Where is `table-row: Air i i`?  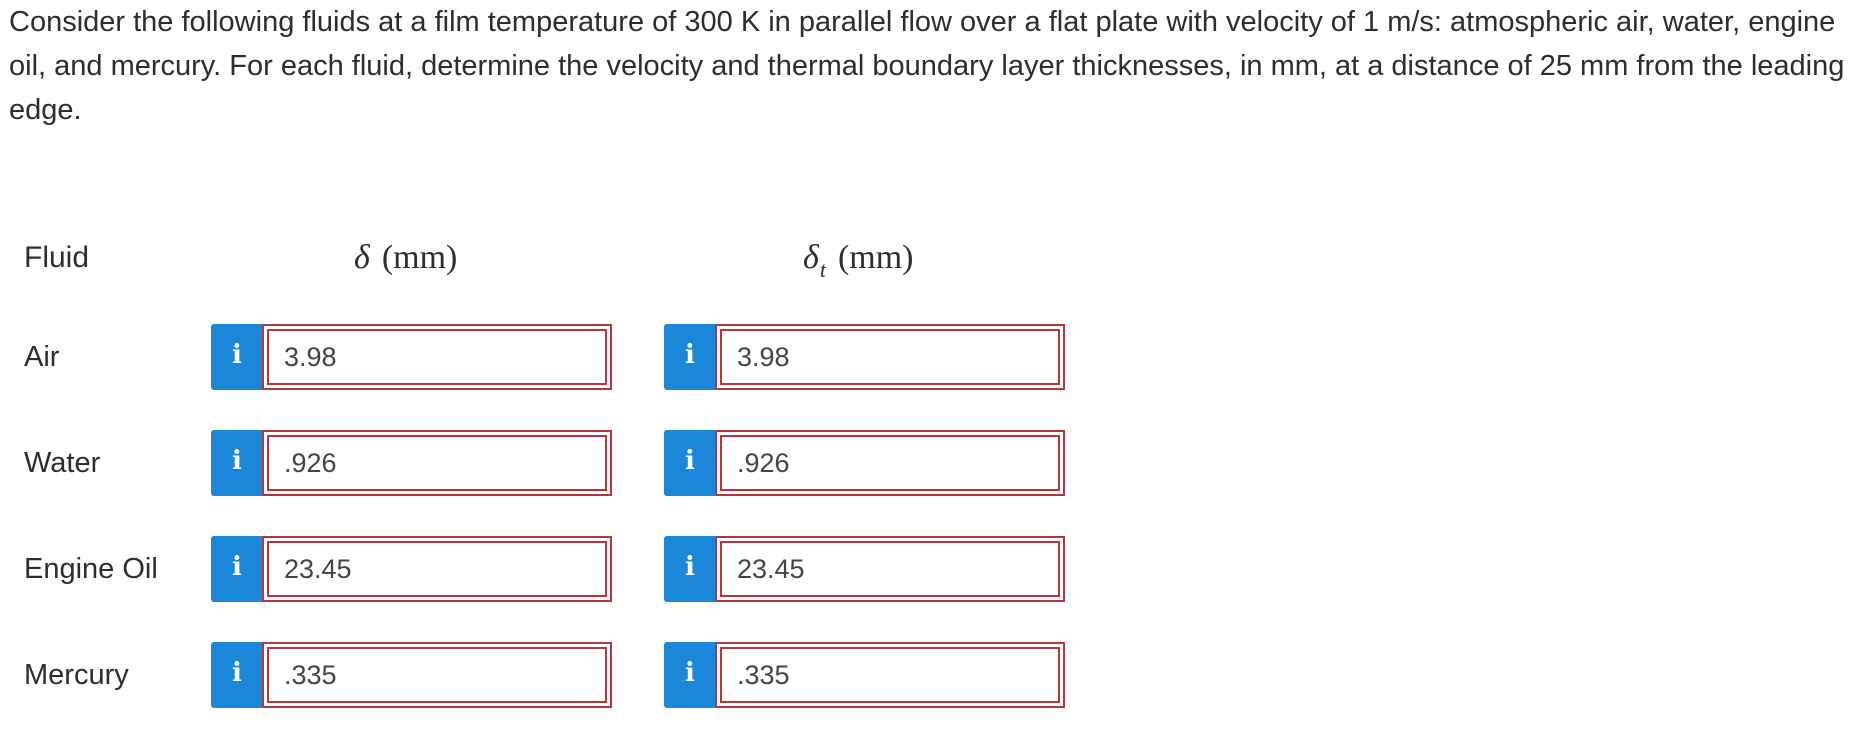
table-row: Air i i is located at coordinates (550, 357).